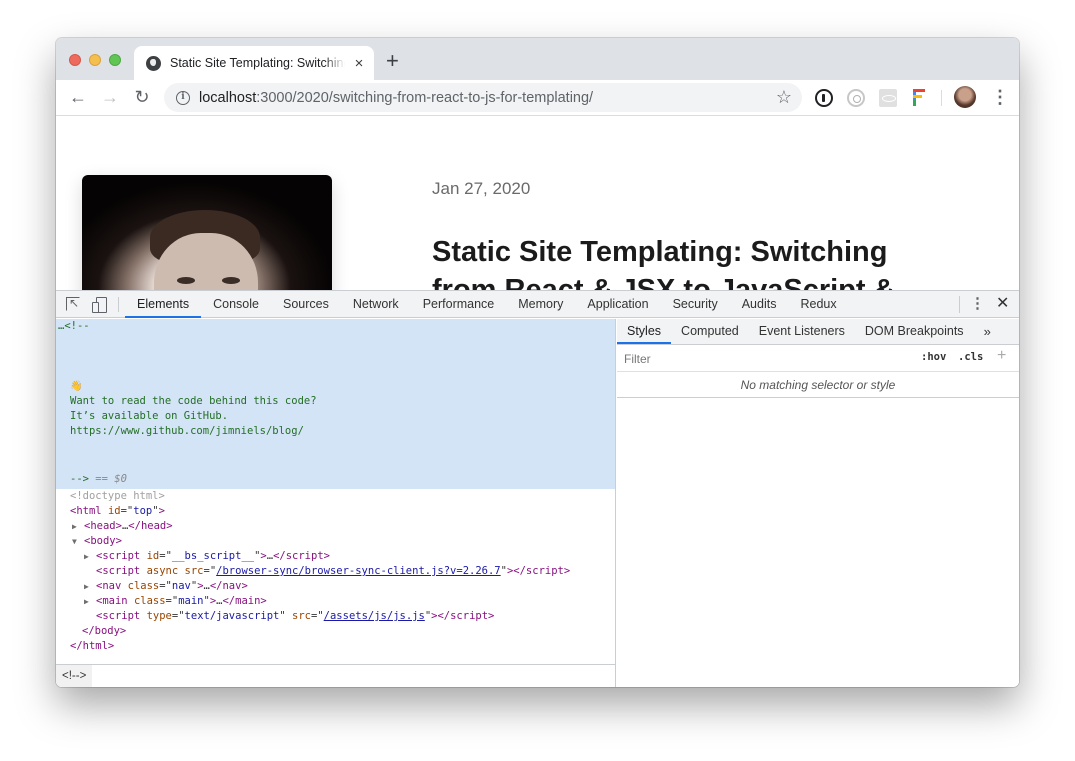 This screenshot has width=1075, height=761. I want to click on tab-elements: Elements, so click(163, 304).